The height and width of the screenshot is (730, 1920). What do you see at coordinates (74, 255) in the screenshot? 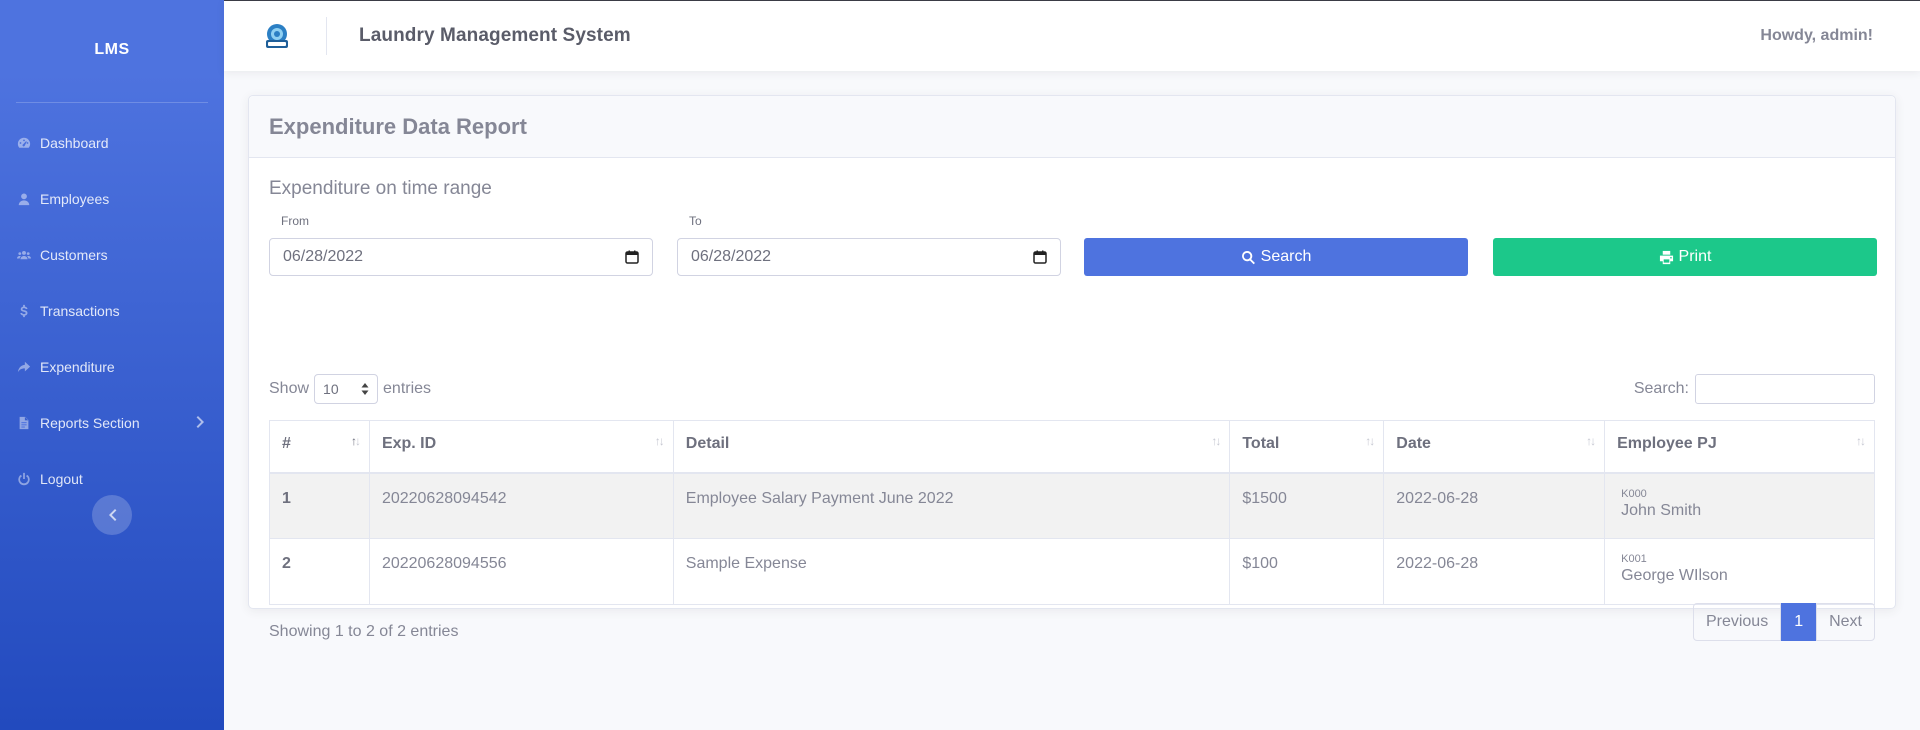
I see `sidebar-item-label: Customers` at bounding box center [74, 255].